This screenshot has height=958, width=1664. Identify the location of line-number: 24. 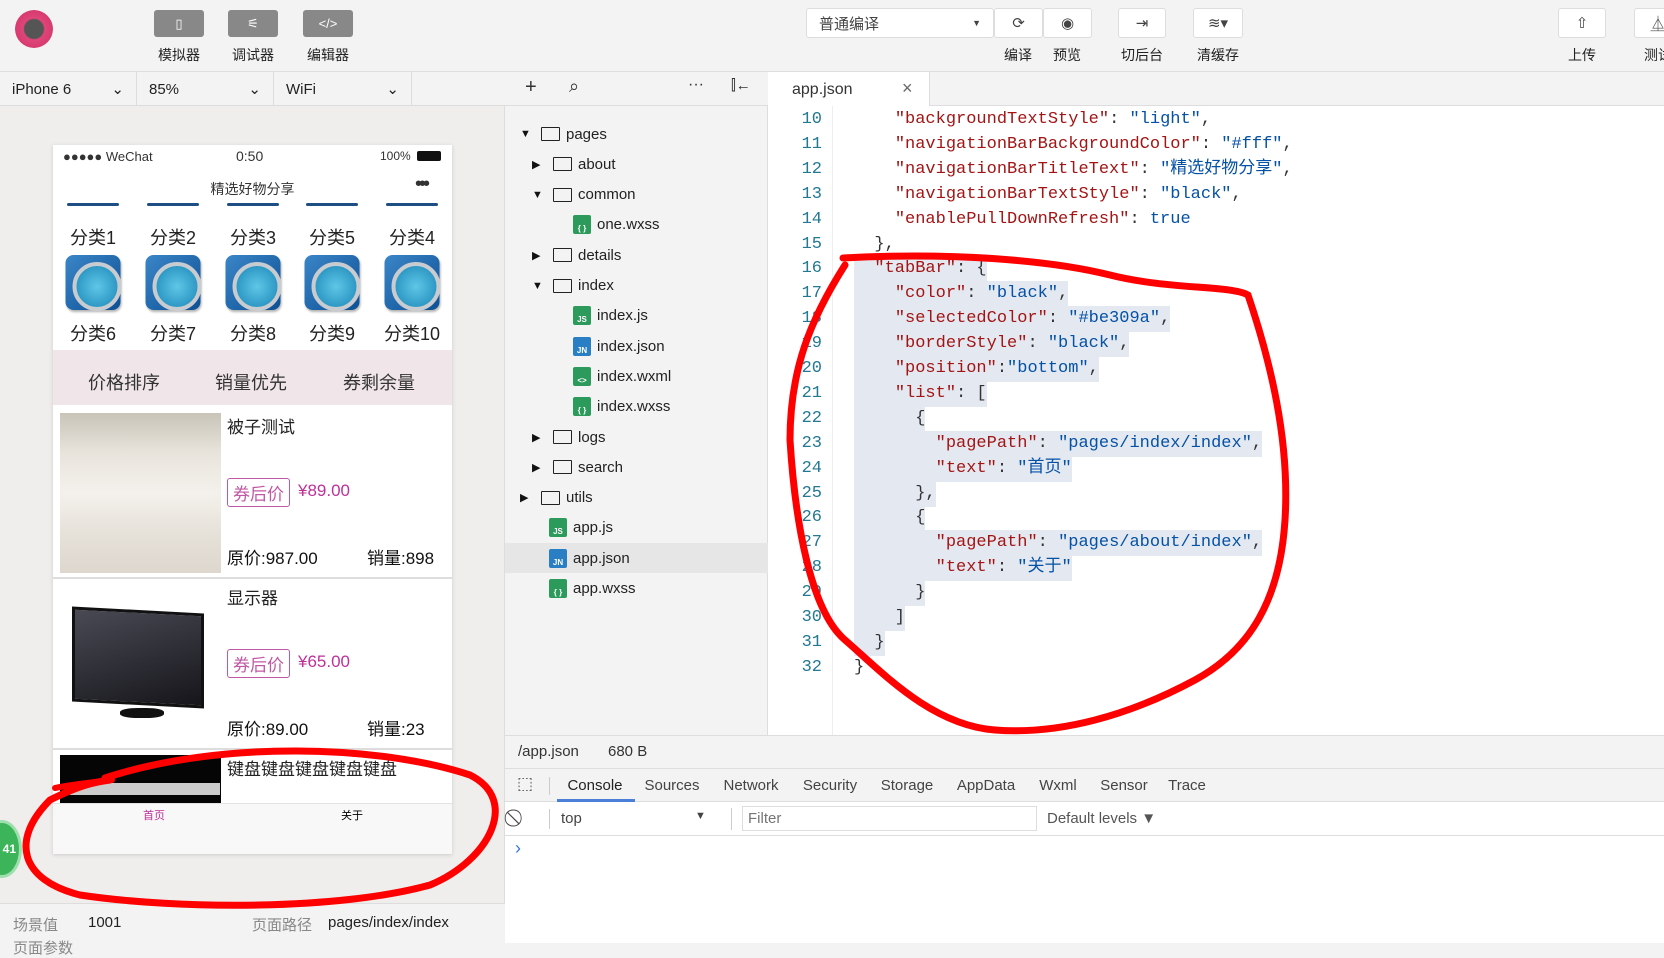
(811, 468).